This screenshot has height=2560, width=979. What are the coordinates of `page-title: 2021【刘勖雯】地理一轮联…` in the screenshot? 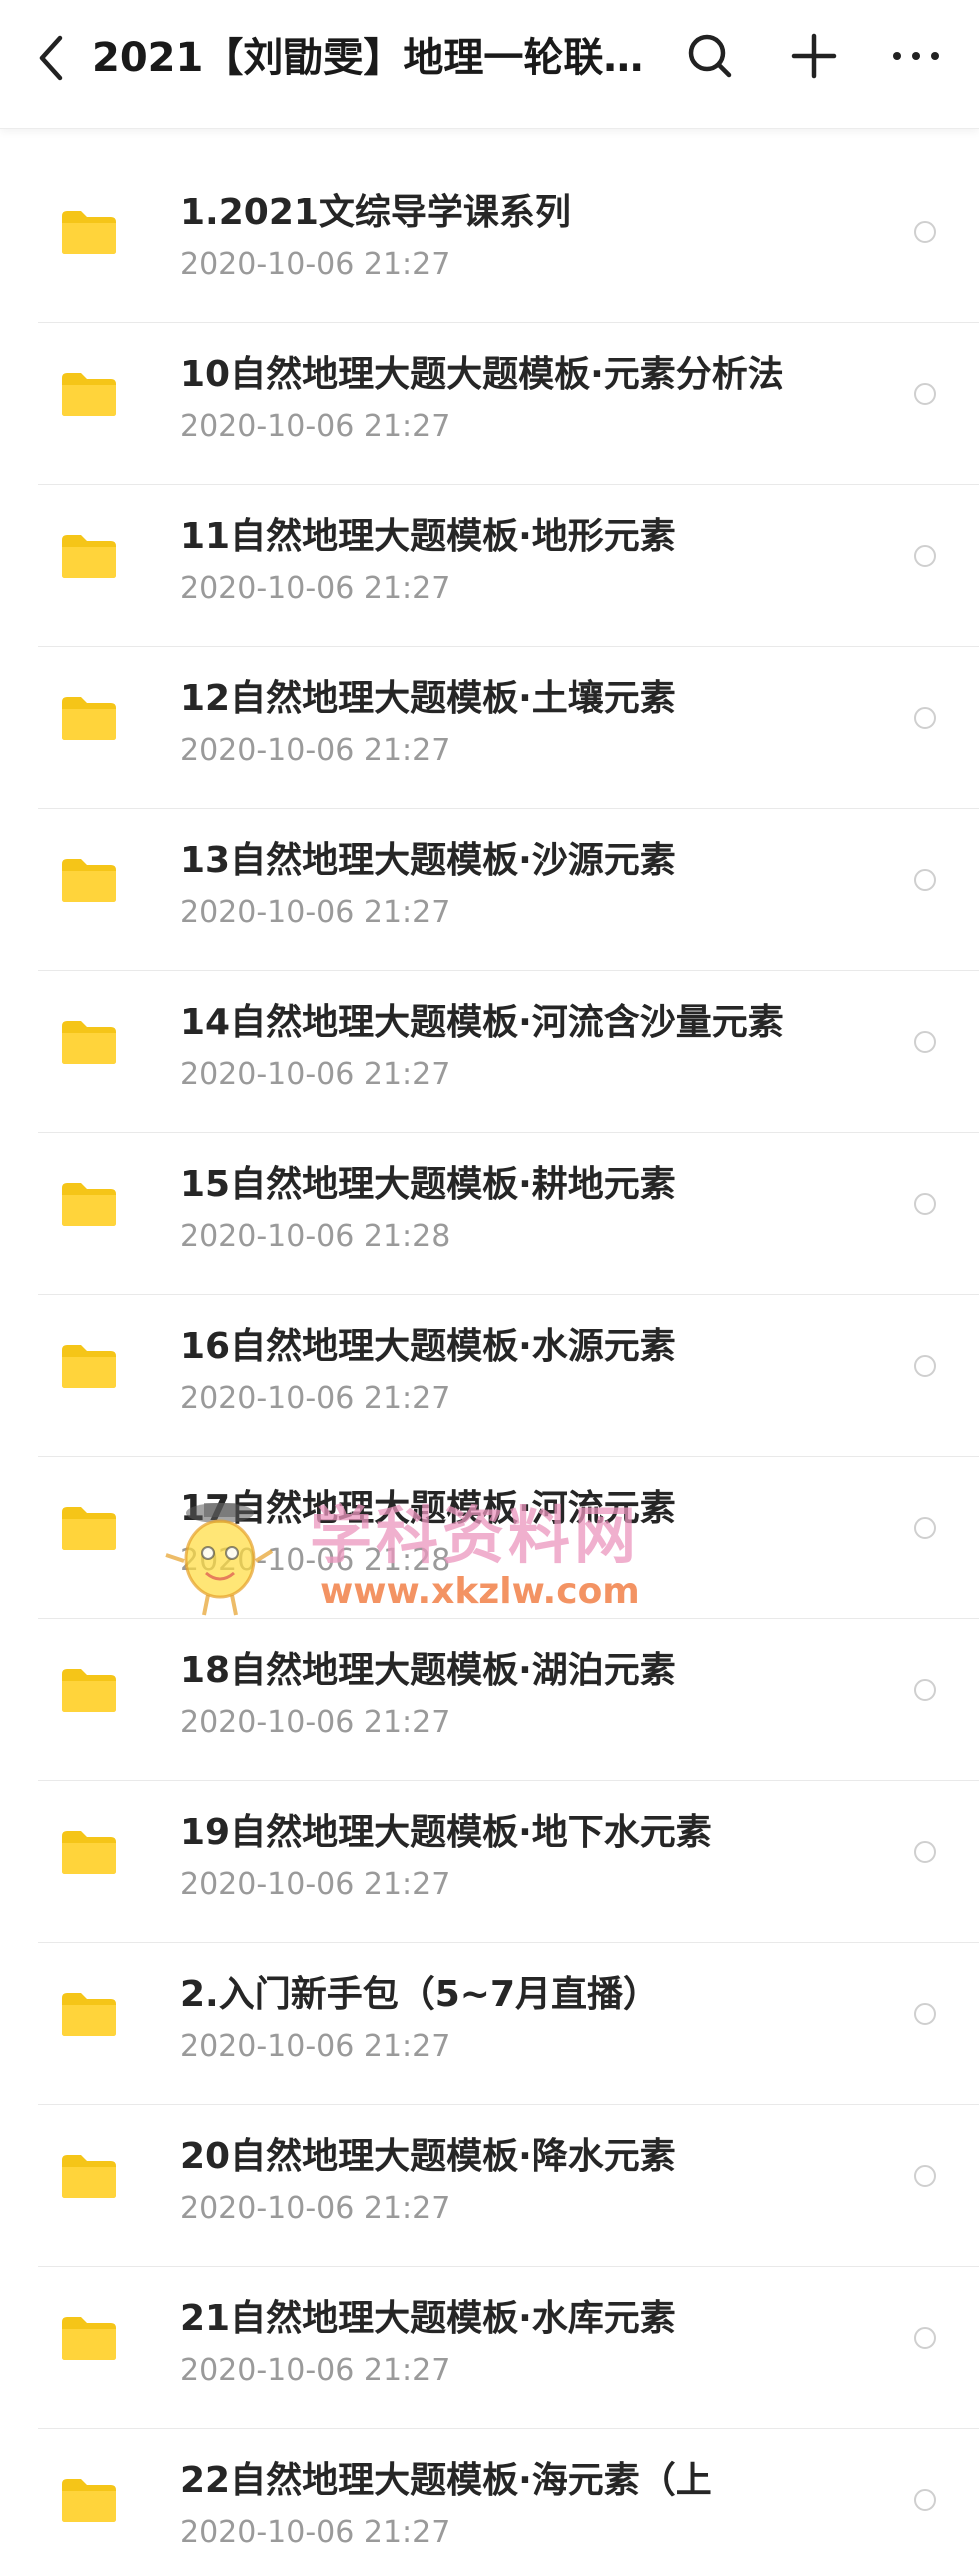 It's located at (368, 58).